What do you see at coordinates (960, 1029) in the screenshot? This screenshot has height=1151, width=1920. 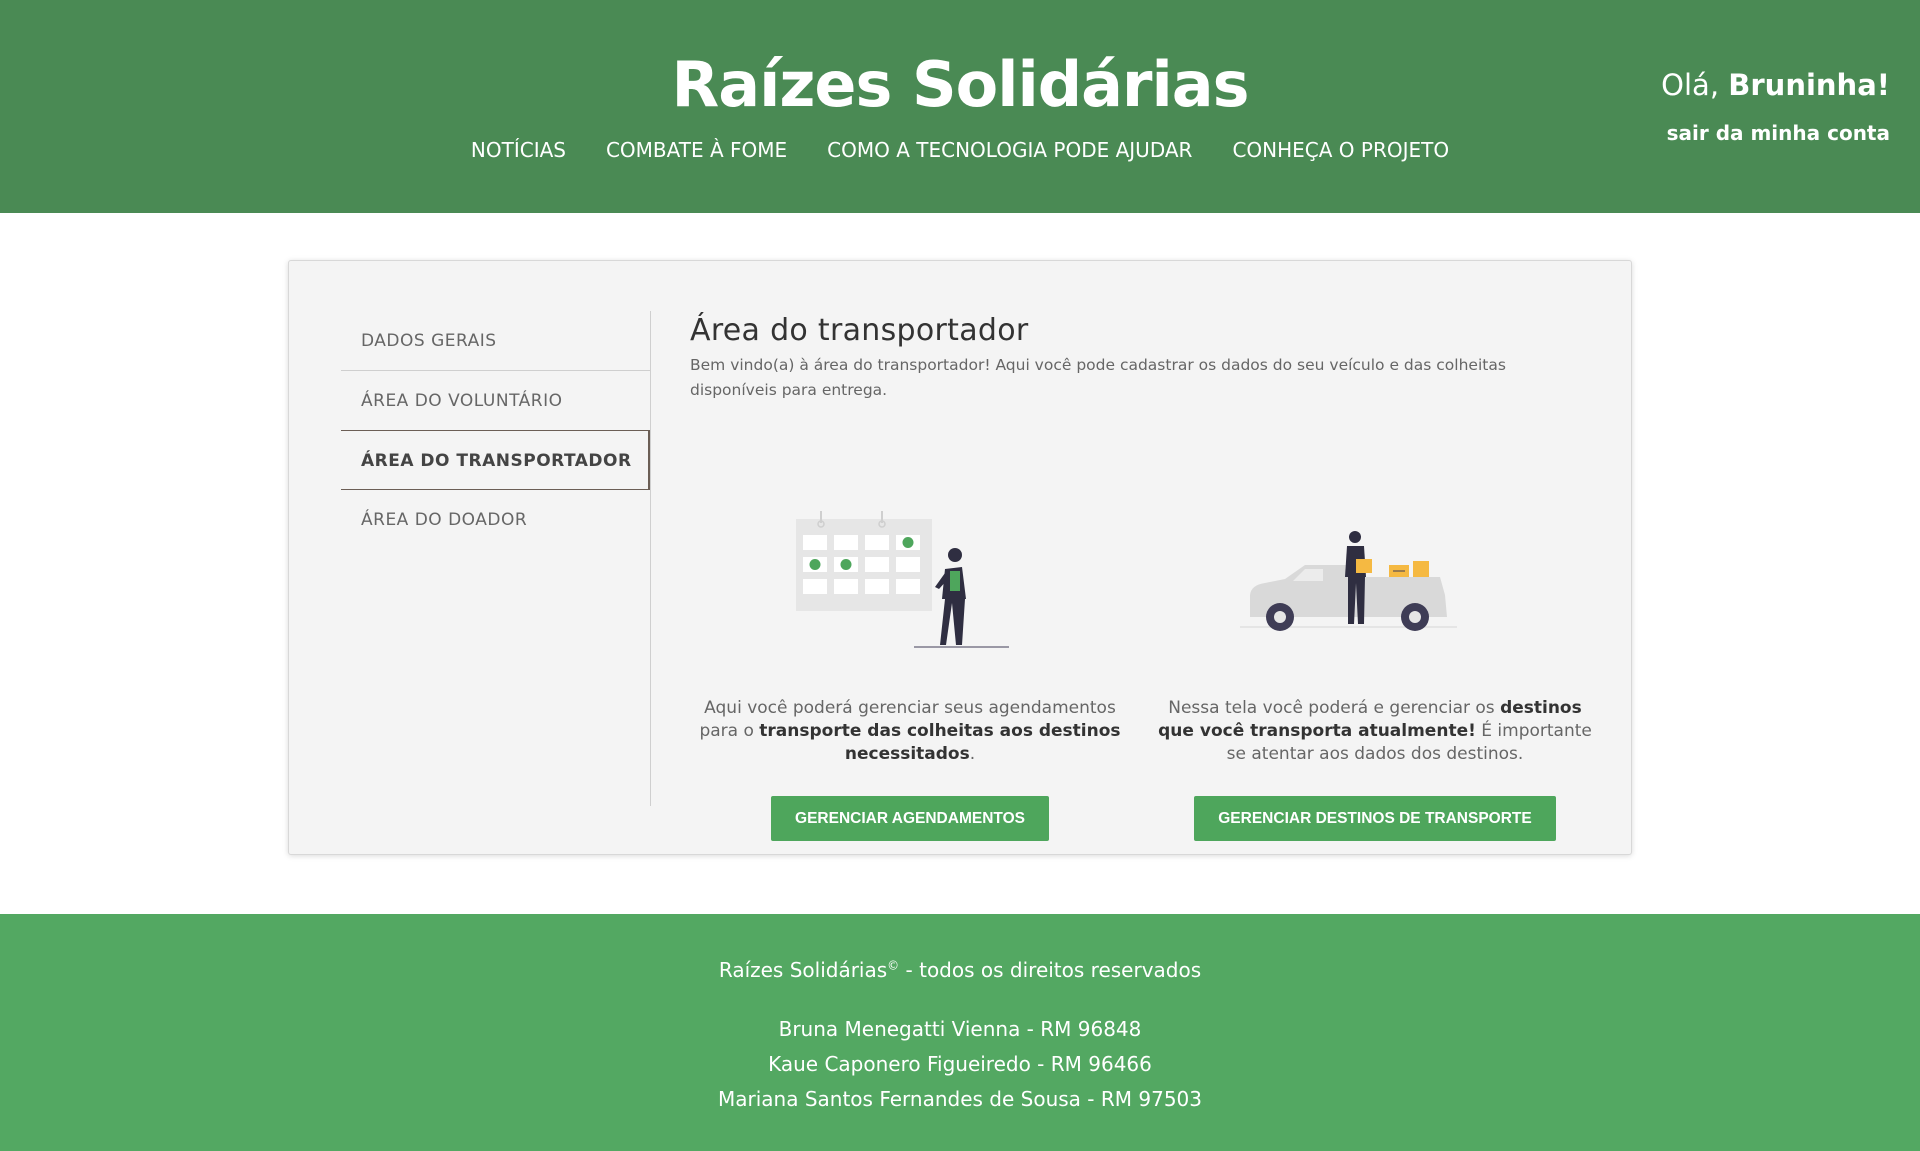 I see `author-item: Bruna Menegatti Vienna - RM 96848` at bounding box center [960, 1029].